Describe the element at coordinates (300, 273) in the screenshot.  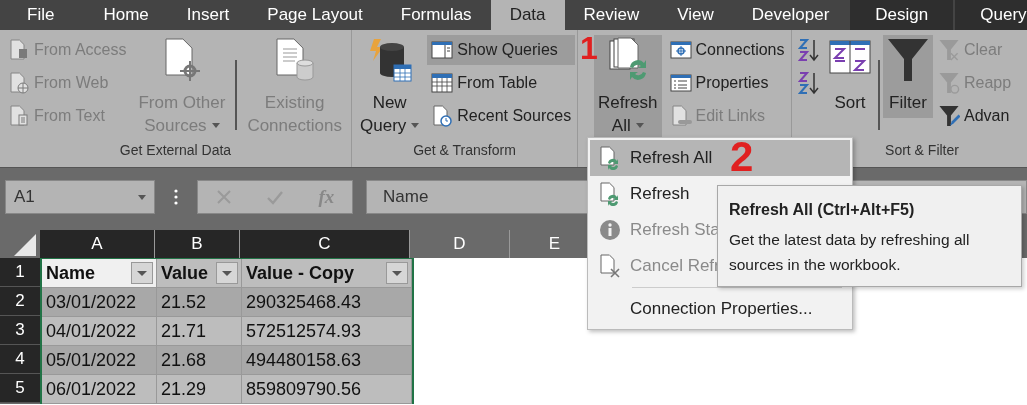
I see `table-header-cell: Value - Copy` at that location.